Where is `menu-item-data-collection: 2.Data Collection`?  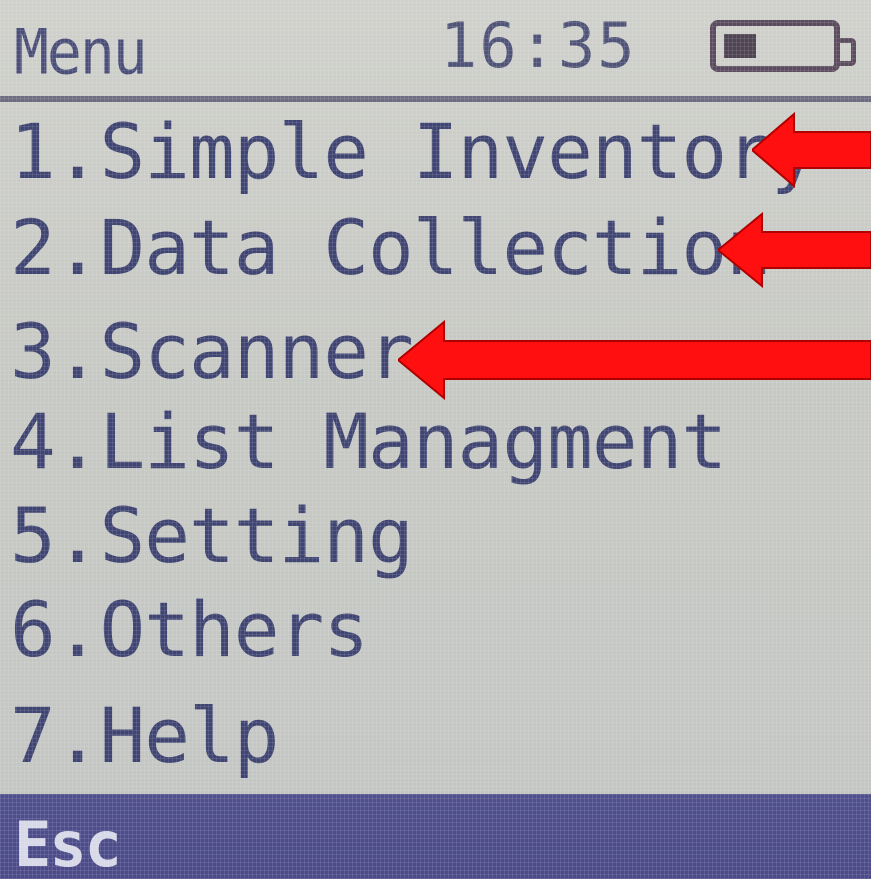 menu-item-data-collection: 2.Data Collection is located at coordinates (391, 248).